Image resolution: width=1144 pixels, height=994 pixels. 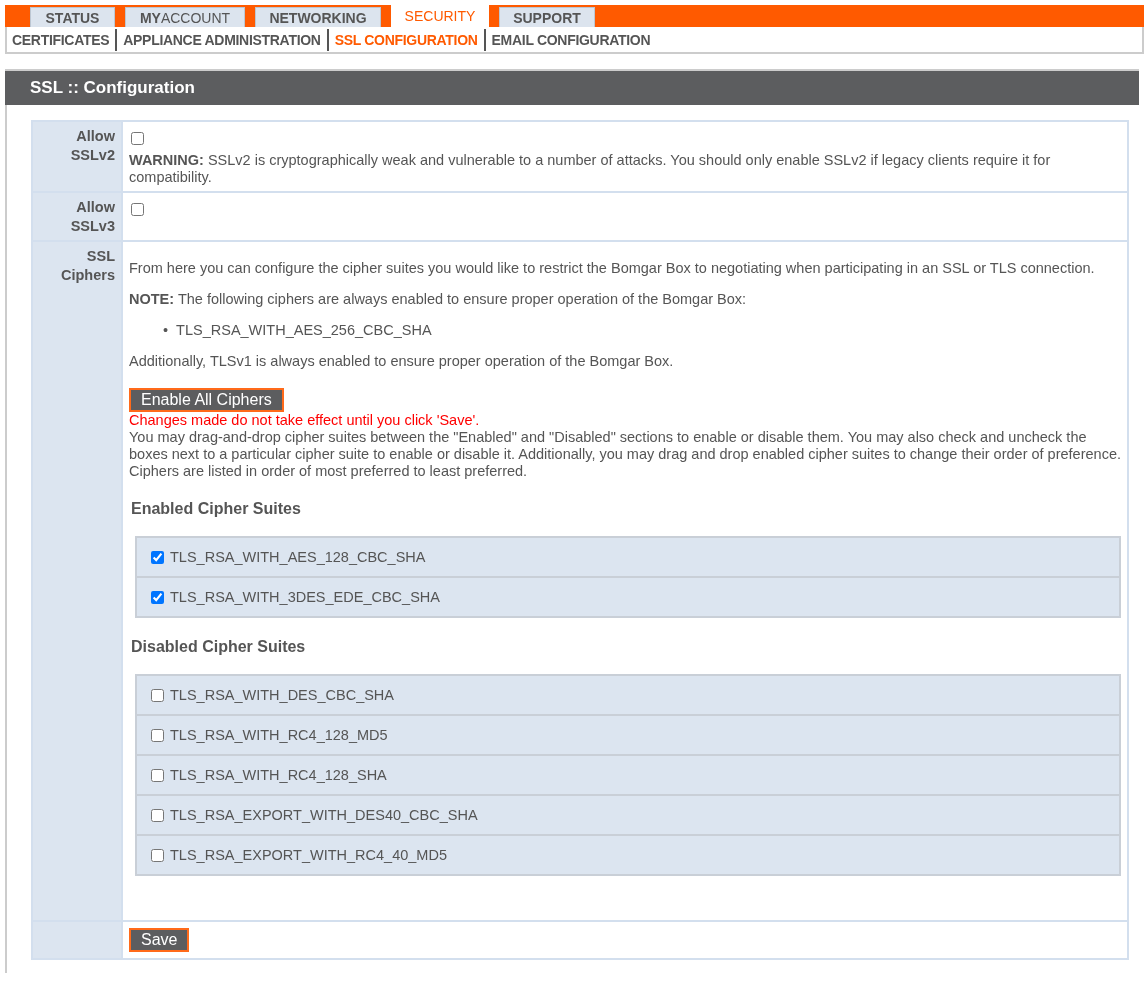 What do you see at coordinates (159, 940) in the screenshot?
I see `save-button: Save` at bounding box center [159, 940].